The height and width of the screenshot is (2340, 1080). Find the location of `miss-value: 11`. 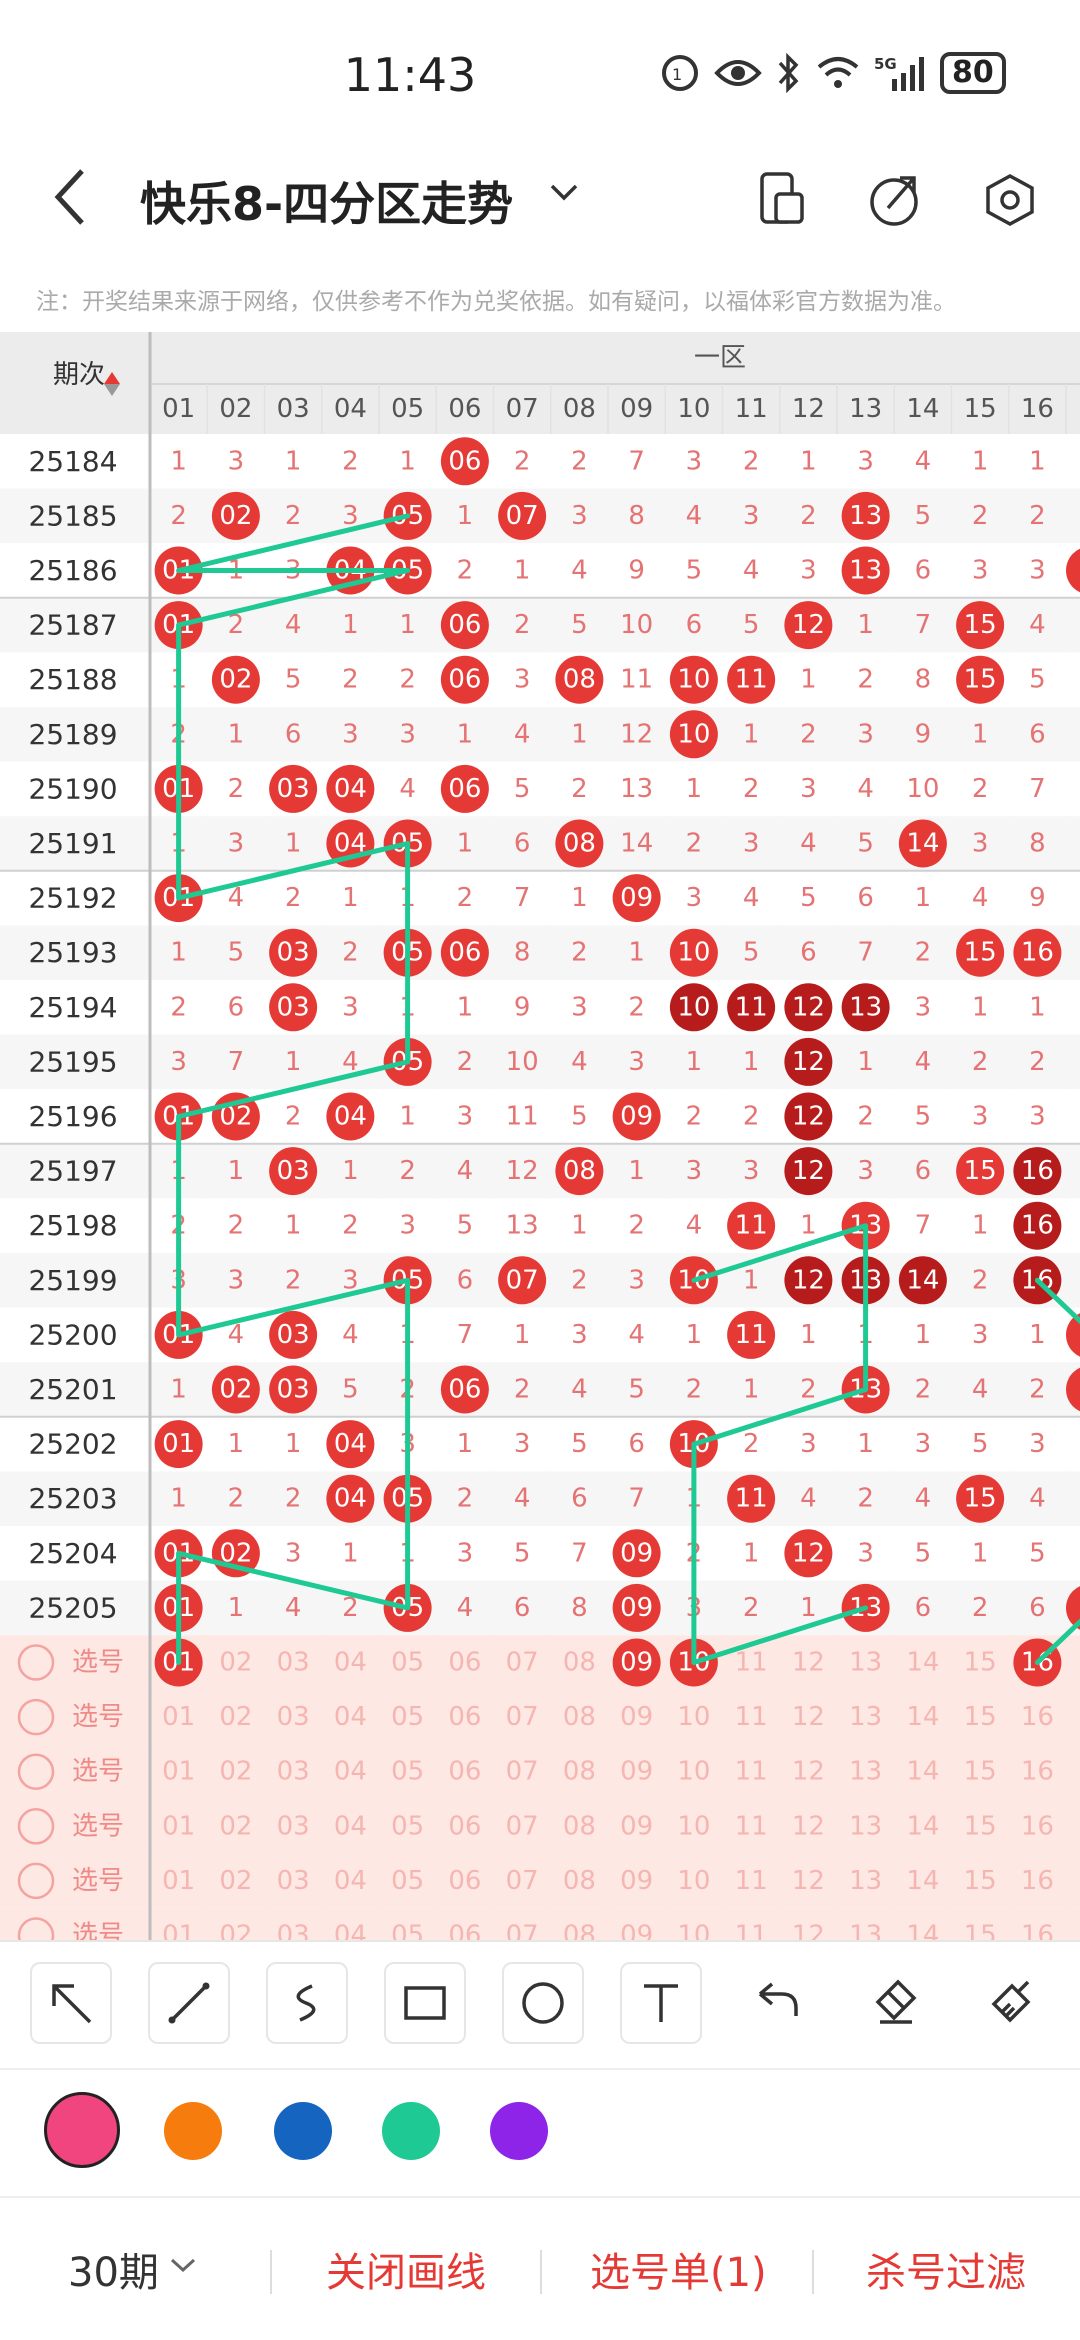

miss-value: 11 is located at coordinates (636, 680).